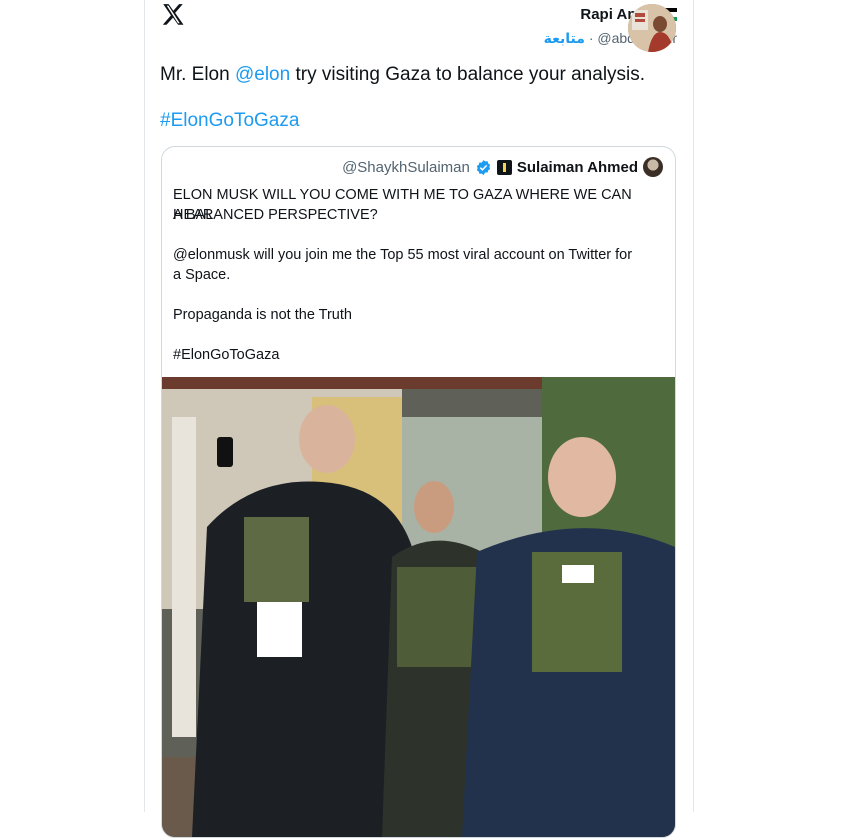 This screenshot has height=838, width=855. Describe the element at coordinates (229, 121) in the screenshot. I see `hashtag-link: #ElonGoToGaza` at that location.